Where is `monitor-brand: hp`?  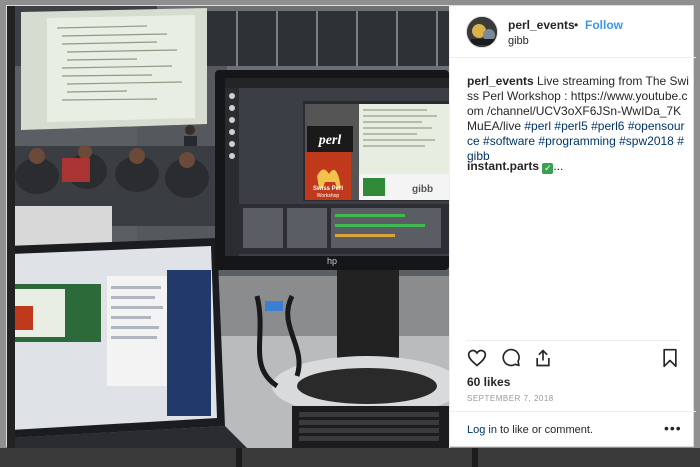 monitor-brand: hp is located at coordinates (332, 261).